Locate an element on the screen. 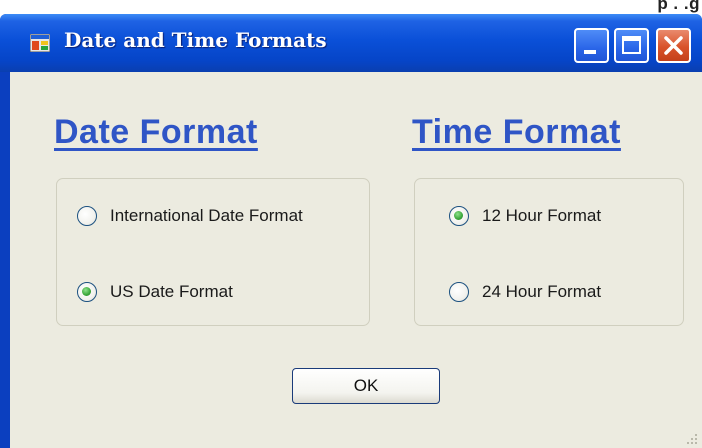  maximize-icon is located at coordinates (631, 45).